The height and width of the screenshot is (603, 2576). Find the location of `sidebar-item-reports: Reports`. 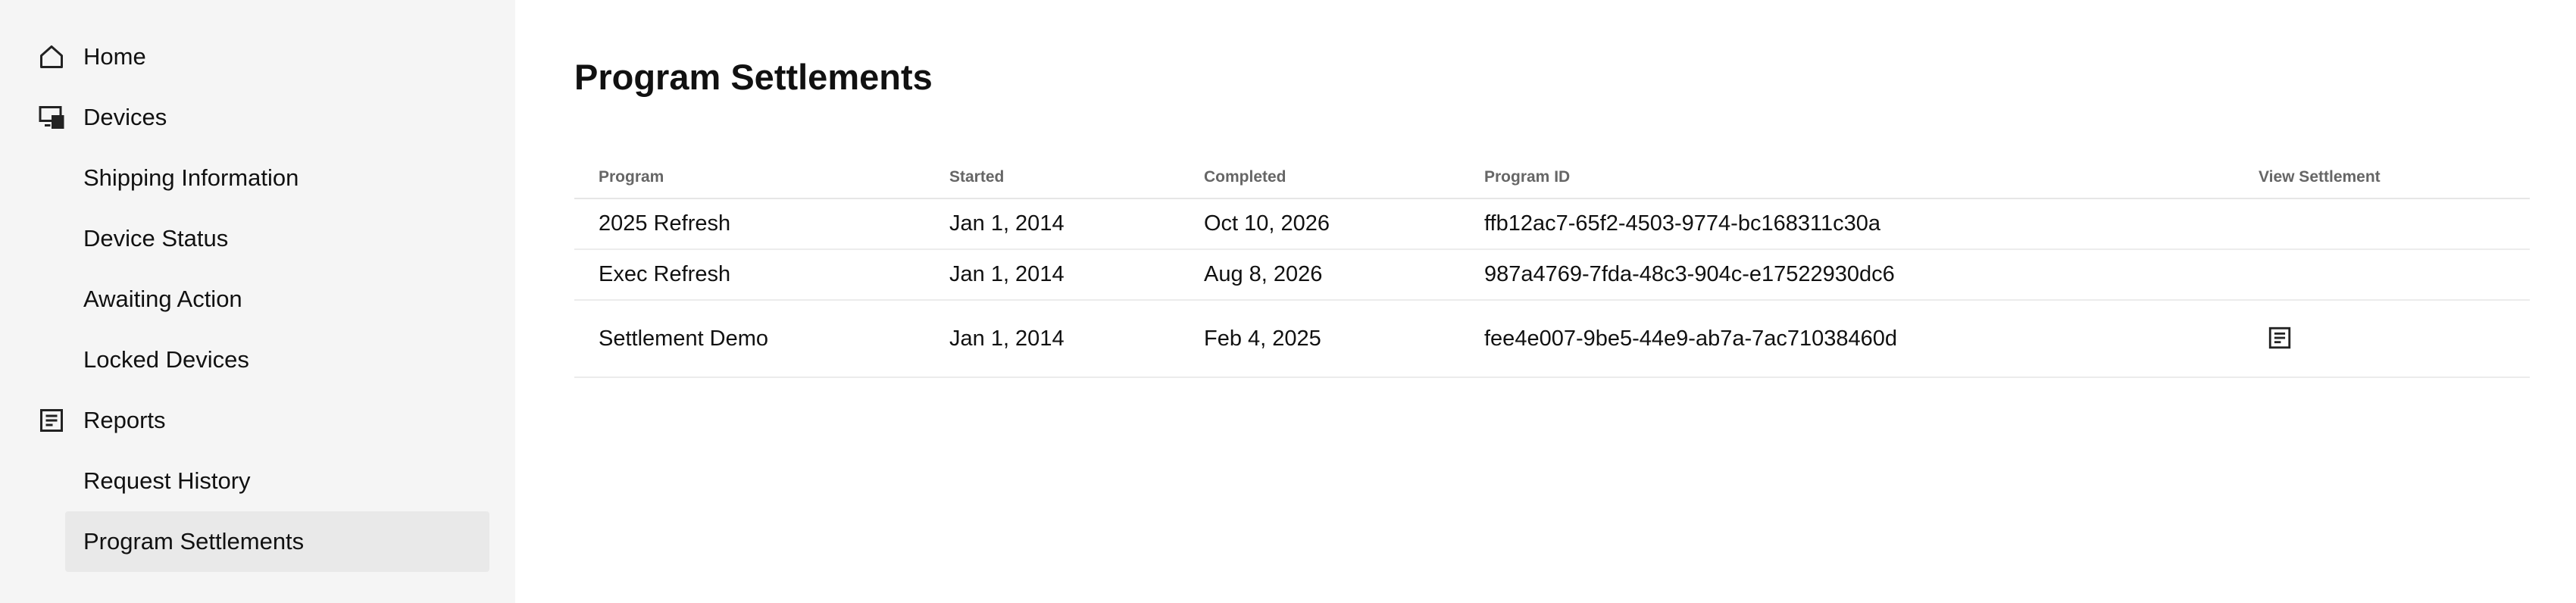

sidebar-item-reports: Reports is located at coordinates (257, 420).